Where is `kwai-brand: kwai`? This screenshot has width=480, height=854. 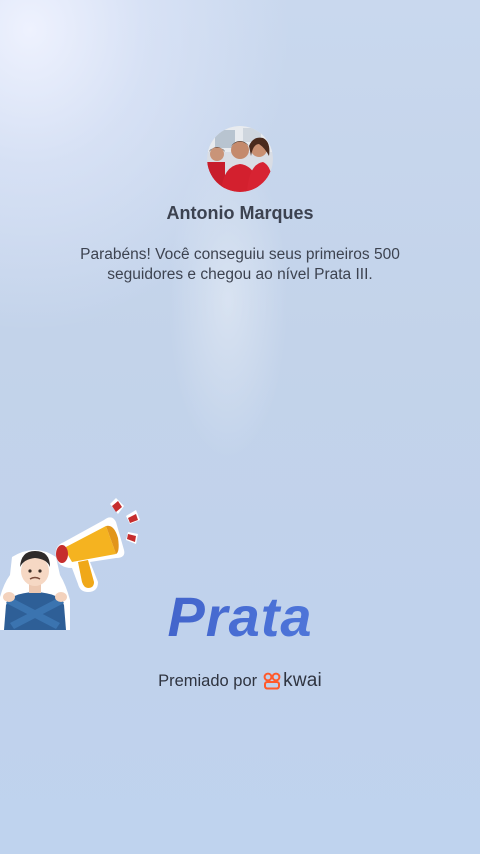
kwai-brand: kwai is located at coordinates (292, 681).